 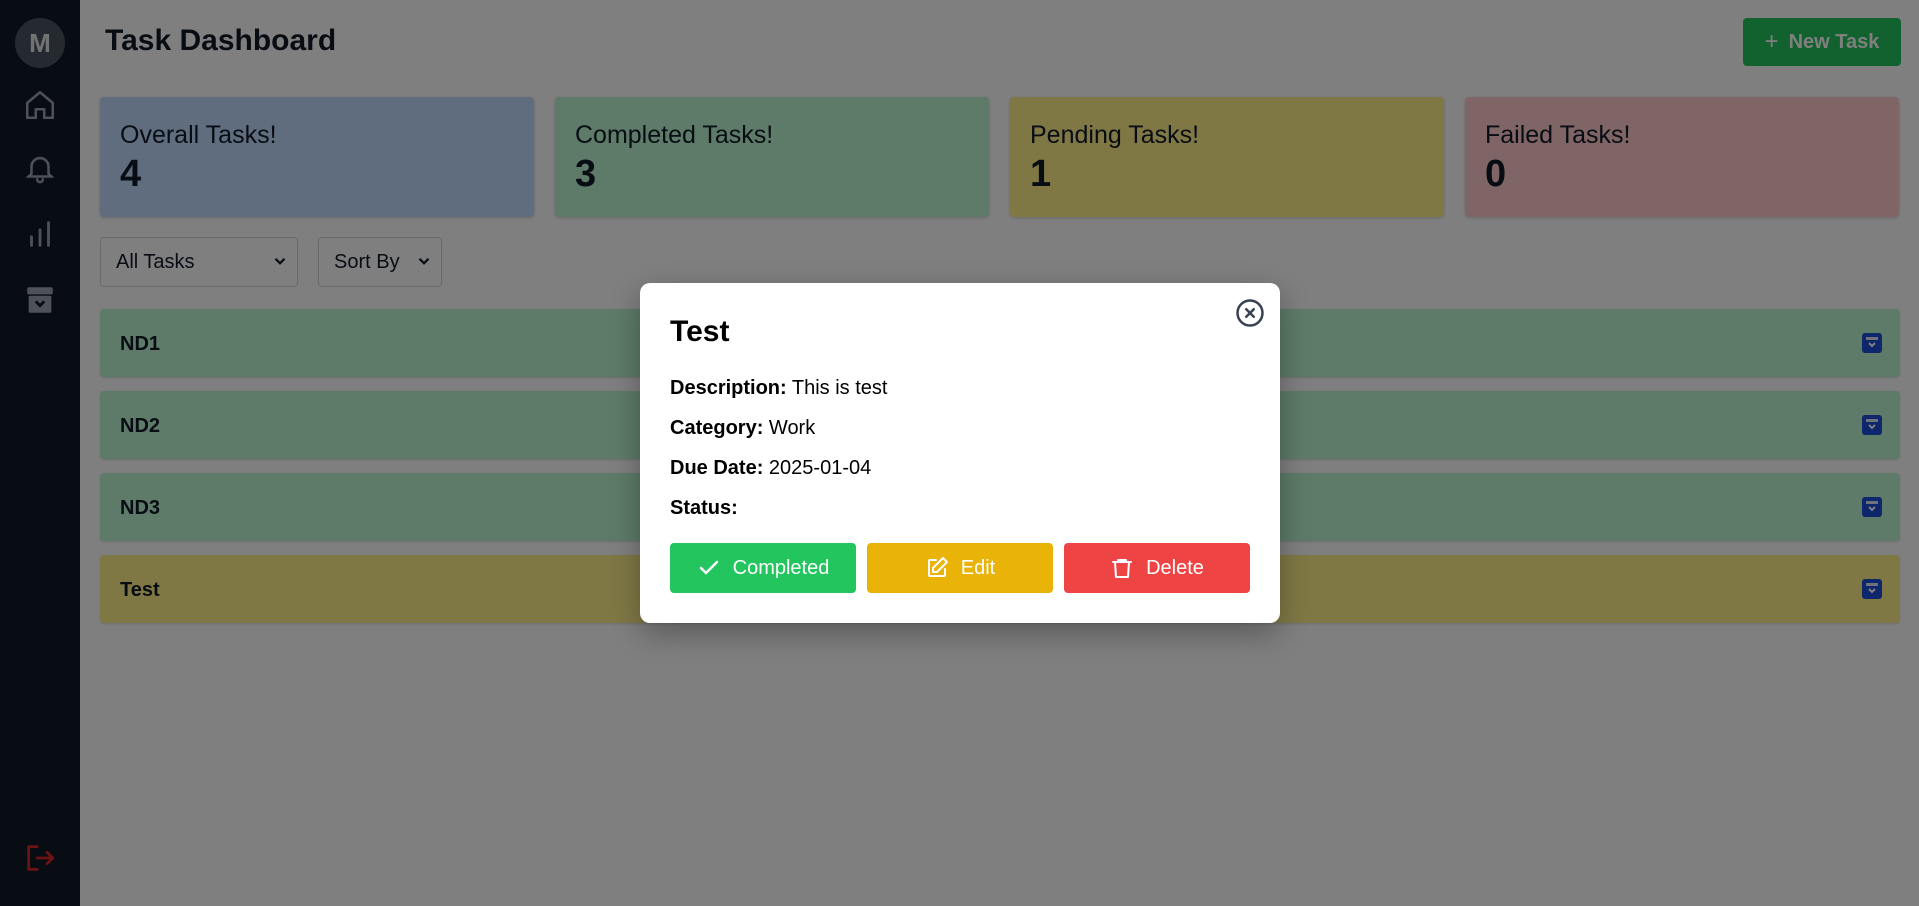 I want to click on description-field: Description: This is test, so click(x=778, y=388).